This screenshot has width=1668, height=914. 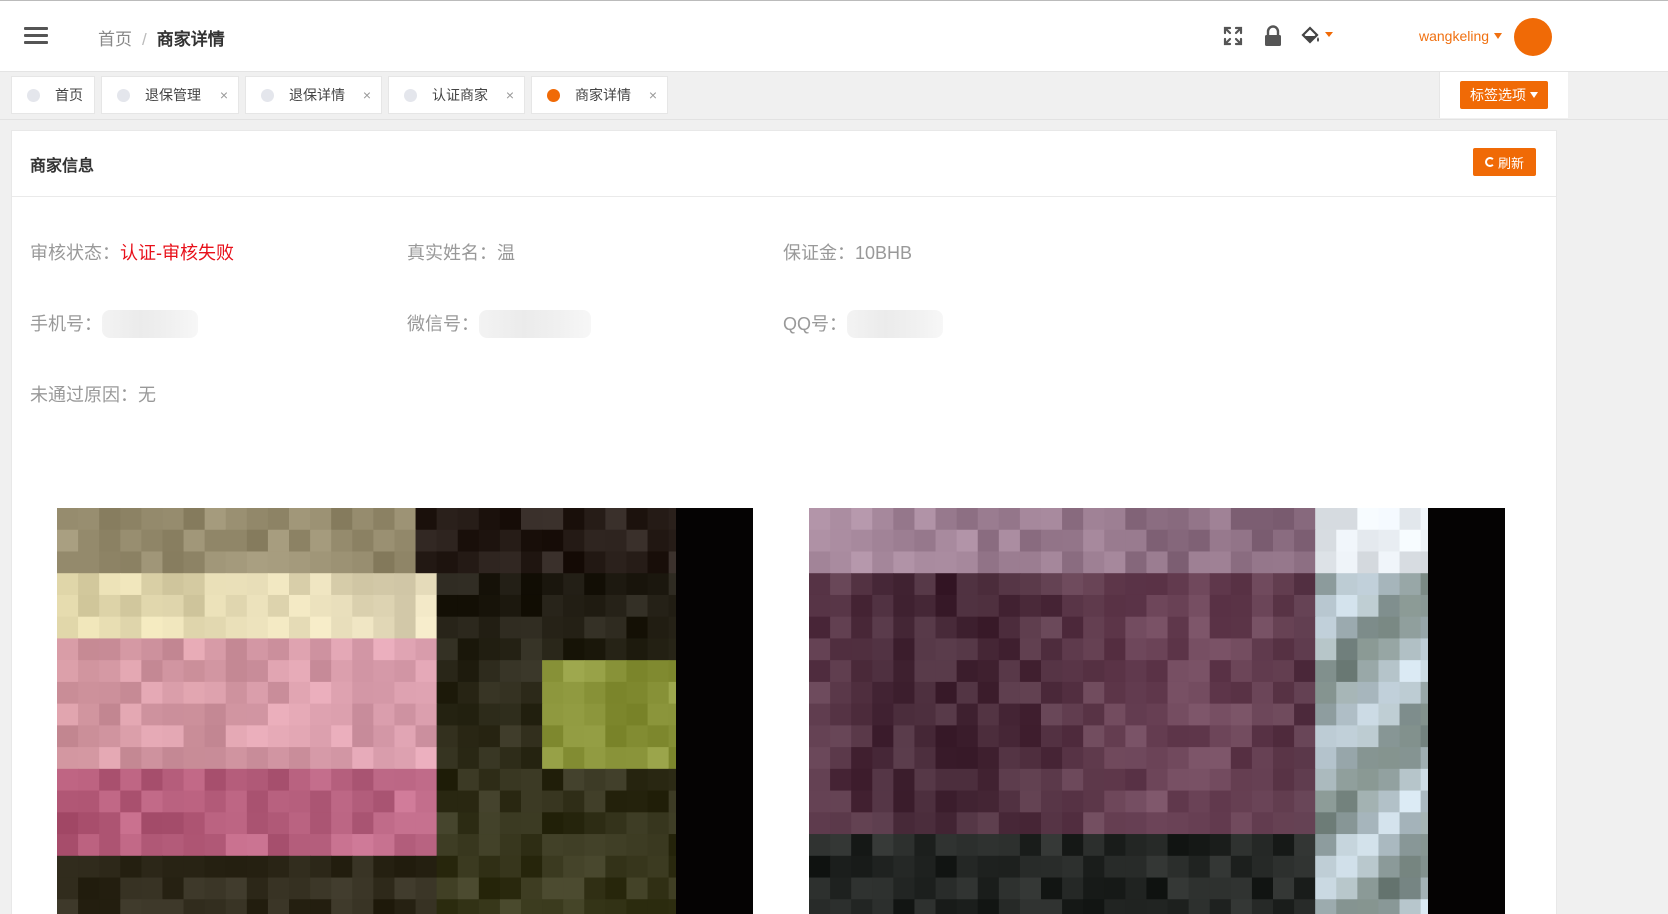 I want to click on tab-options-button: 标签选项, so click(x=1504, y=95).